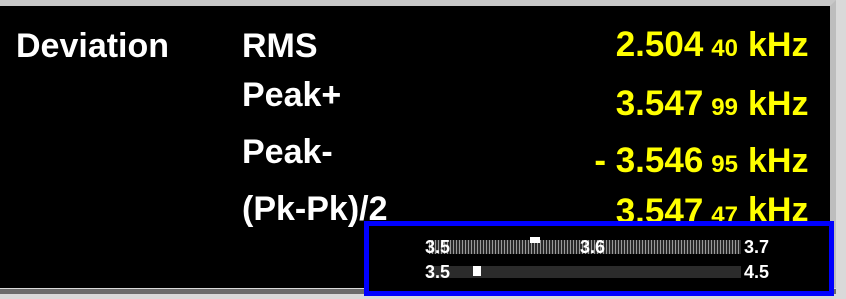  Describe the element at coordinates (724, 48) in the screenshot. I see `row-value-minor: 40` at that location.